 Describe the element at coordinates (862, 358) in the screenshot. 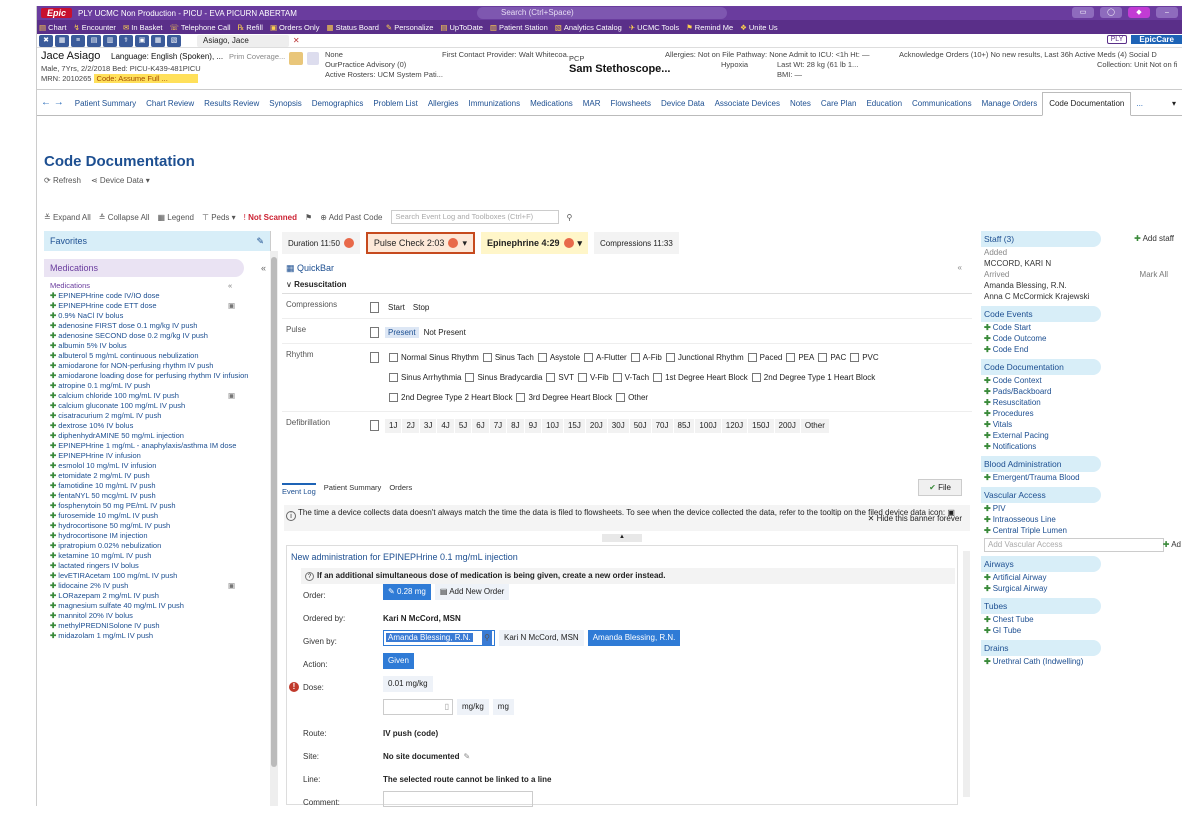

I see `checkbox-pvc: PVC` at that location.